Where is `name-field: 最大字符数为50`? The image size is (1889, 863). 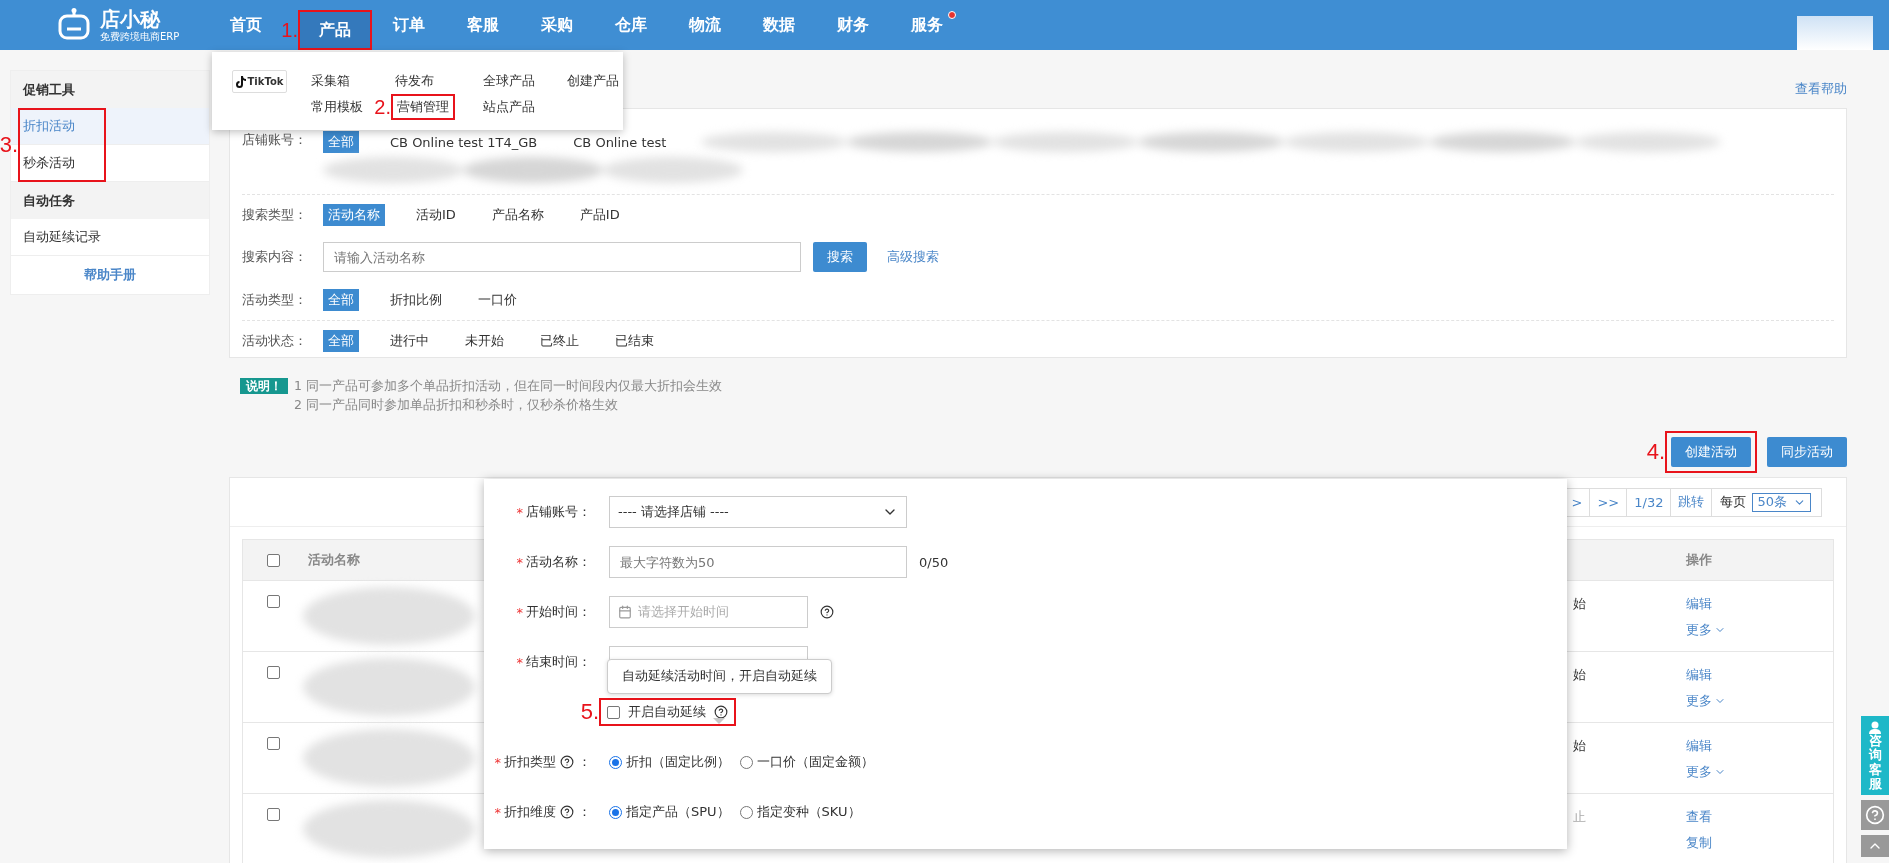 name-field: 最大字符数为50 is located at coordinates (758, 562).